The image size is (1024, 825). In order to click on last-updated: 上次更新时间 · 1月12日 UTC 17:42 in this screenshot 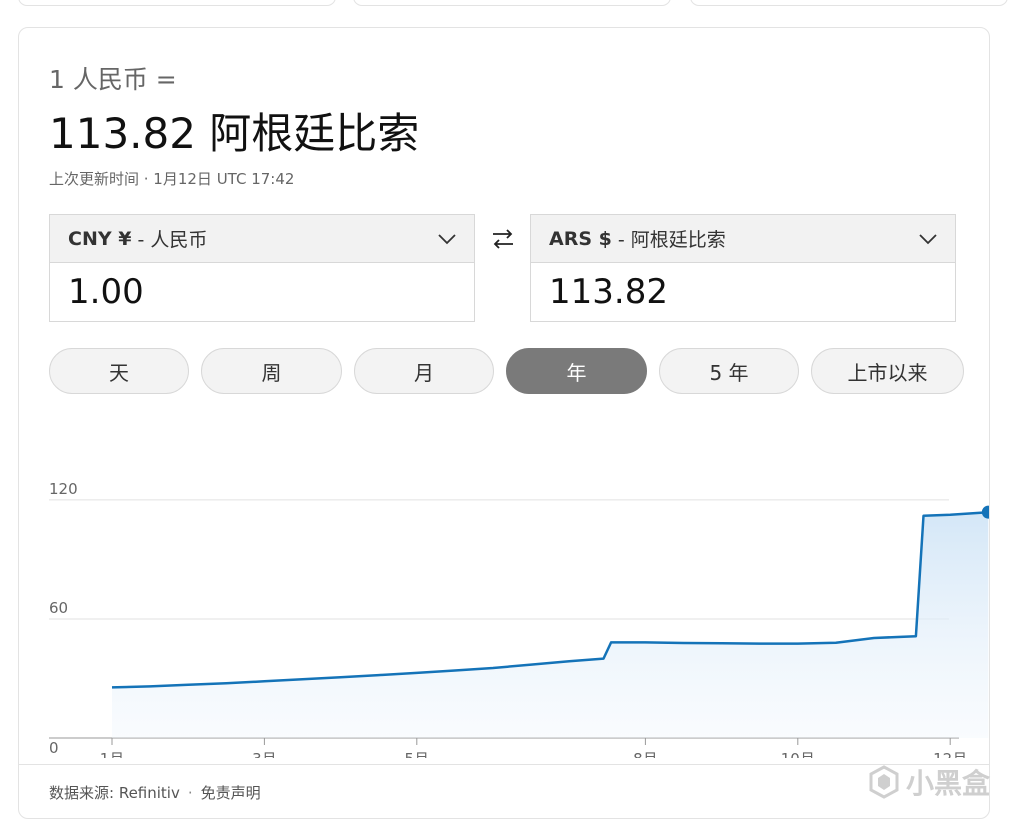, I will do `click(172, 179)`.